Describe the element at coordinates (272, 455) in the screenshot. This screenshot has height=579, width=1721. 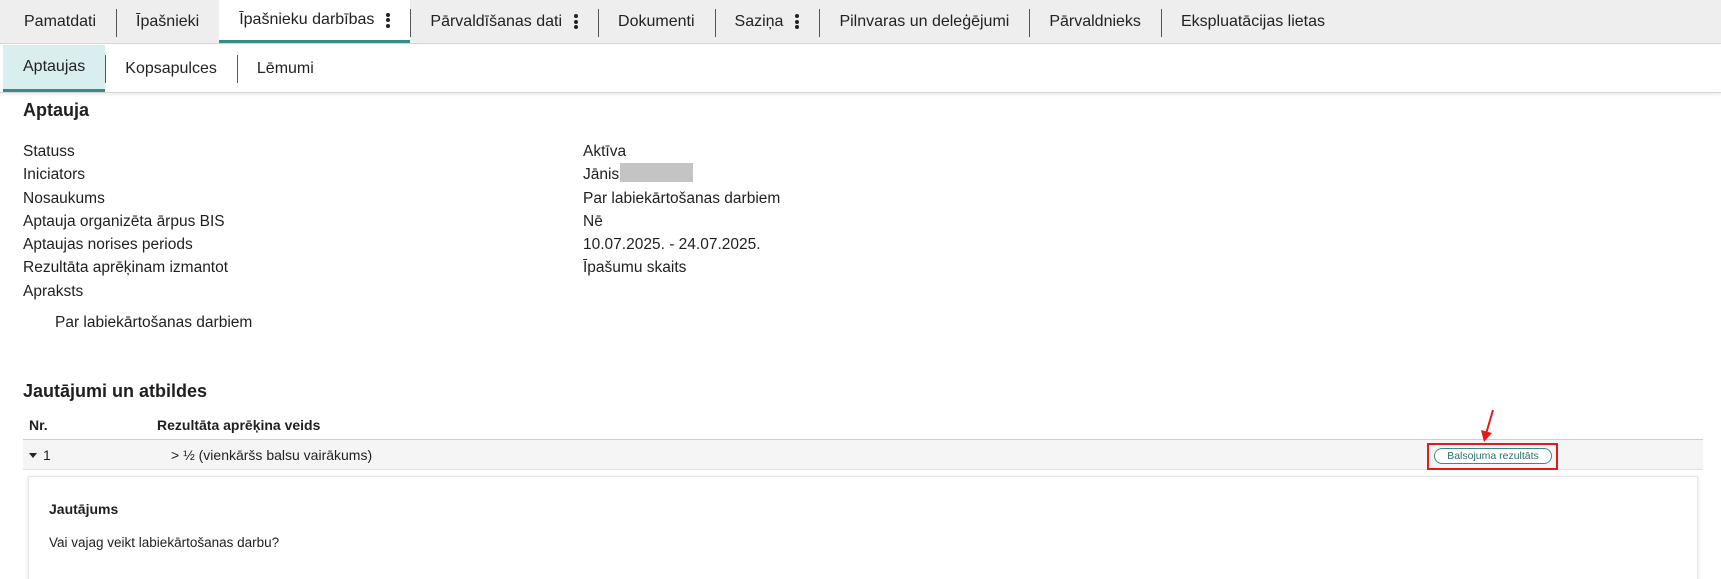
I see `row-calc-type: > ½ (vienkāršs balsu vairākums)` at that location.